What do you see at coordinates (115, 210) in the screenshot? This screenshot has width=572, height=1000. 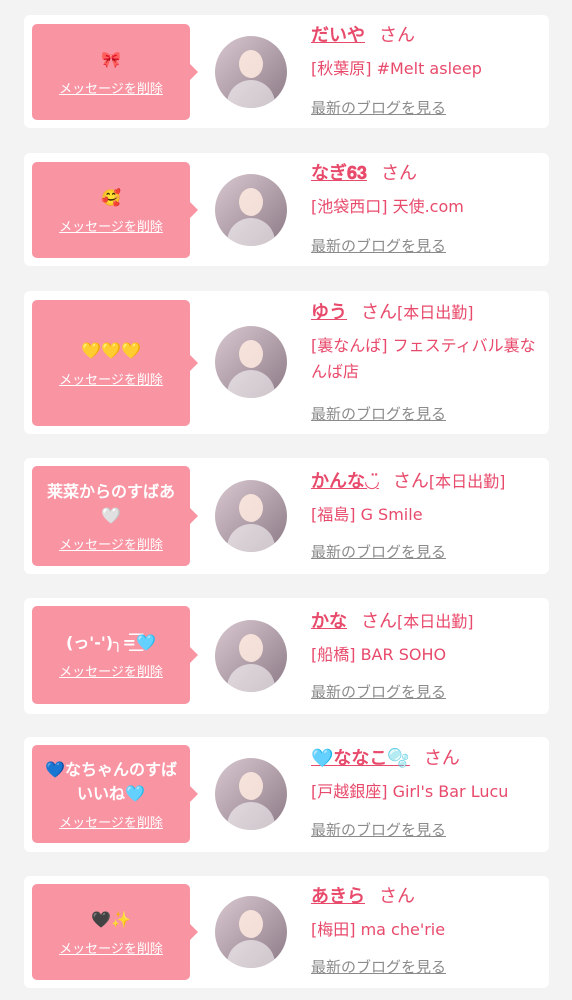 I see `message-bubble: 🥰 メッセージを削除` at bounding box center [115, 210].